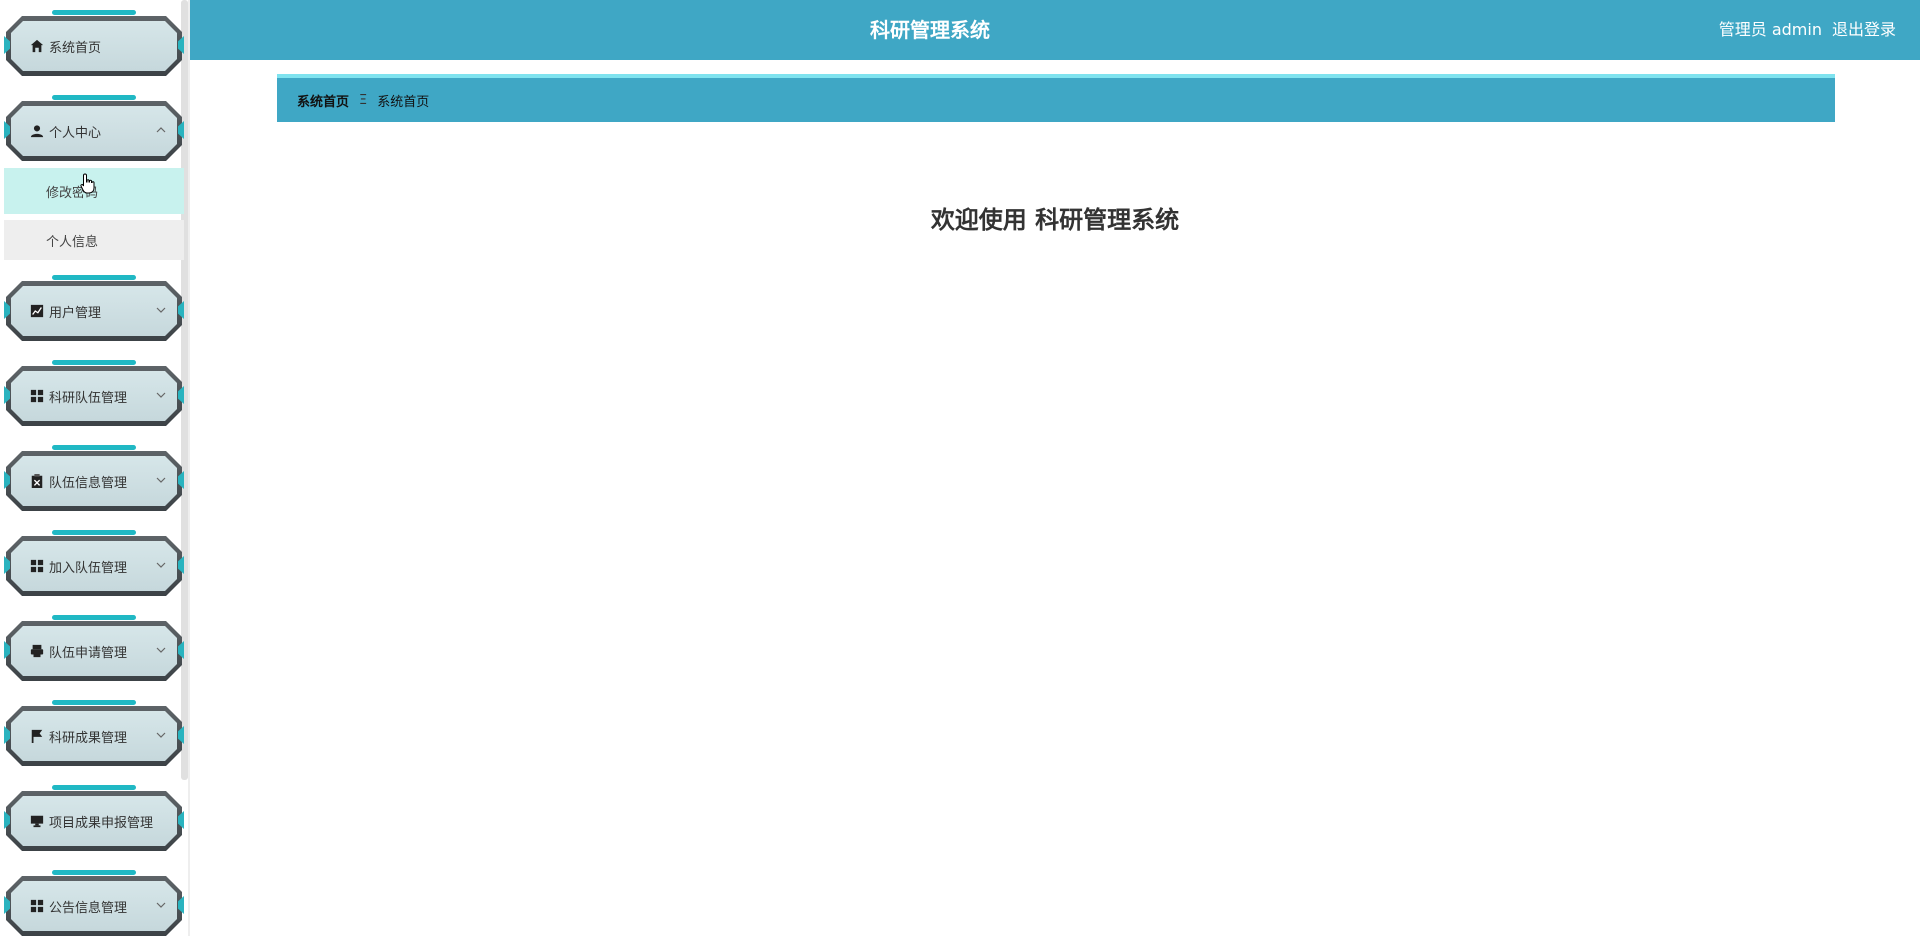 The image size is (1920, 936). Describe the element at coordinates (37, 481) in the screenshot. I see `clipboard-icon` at that location.